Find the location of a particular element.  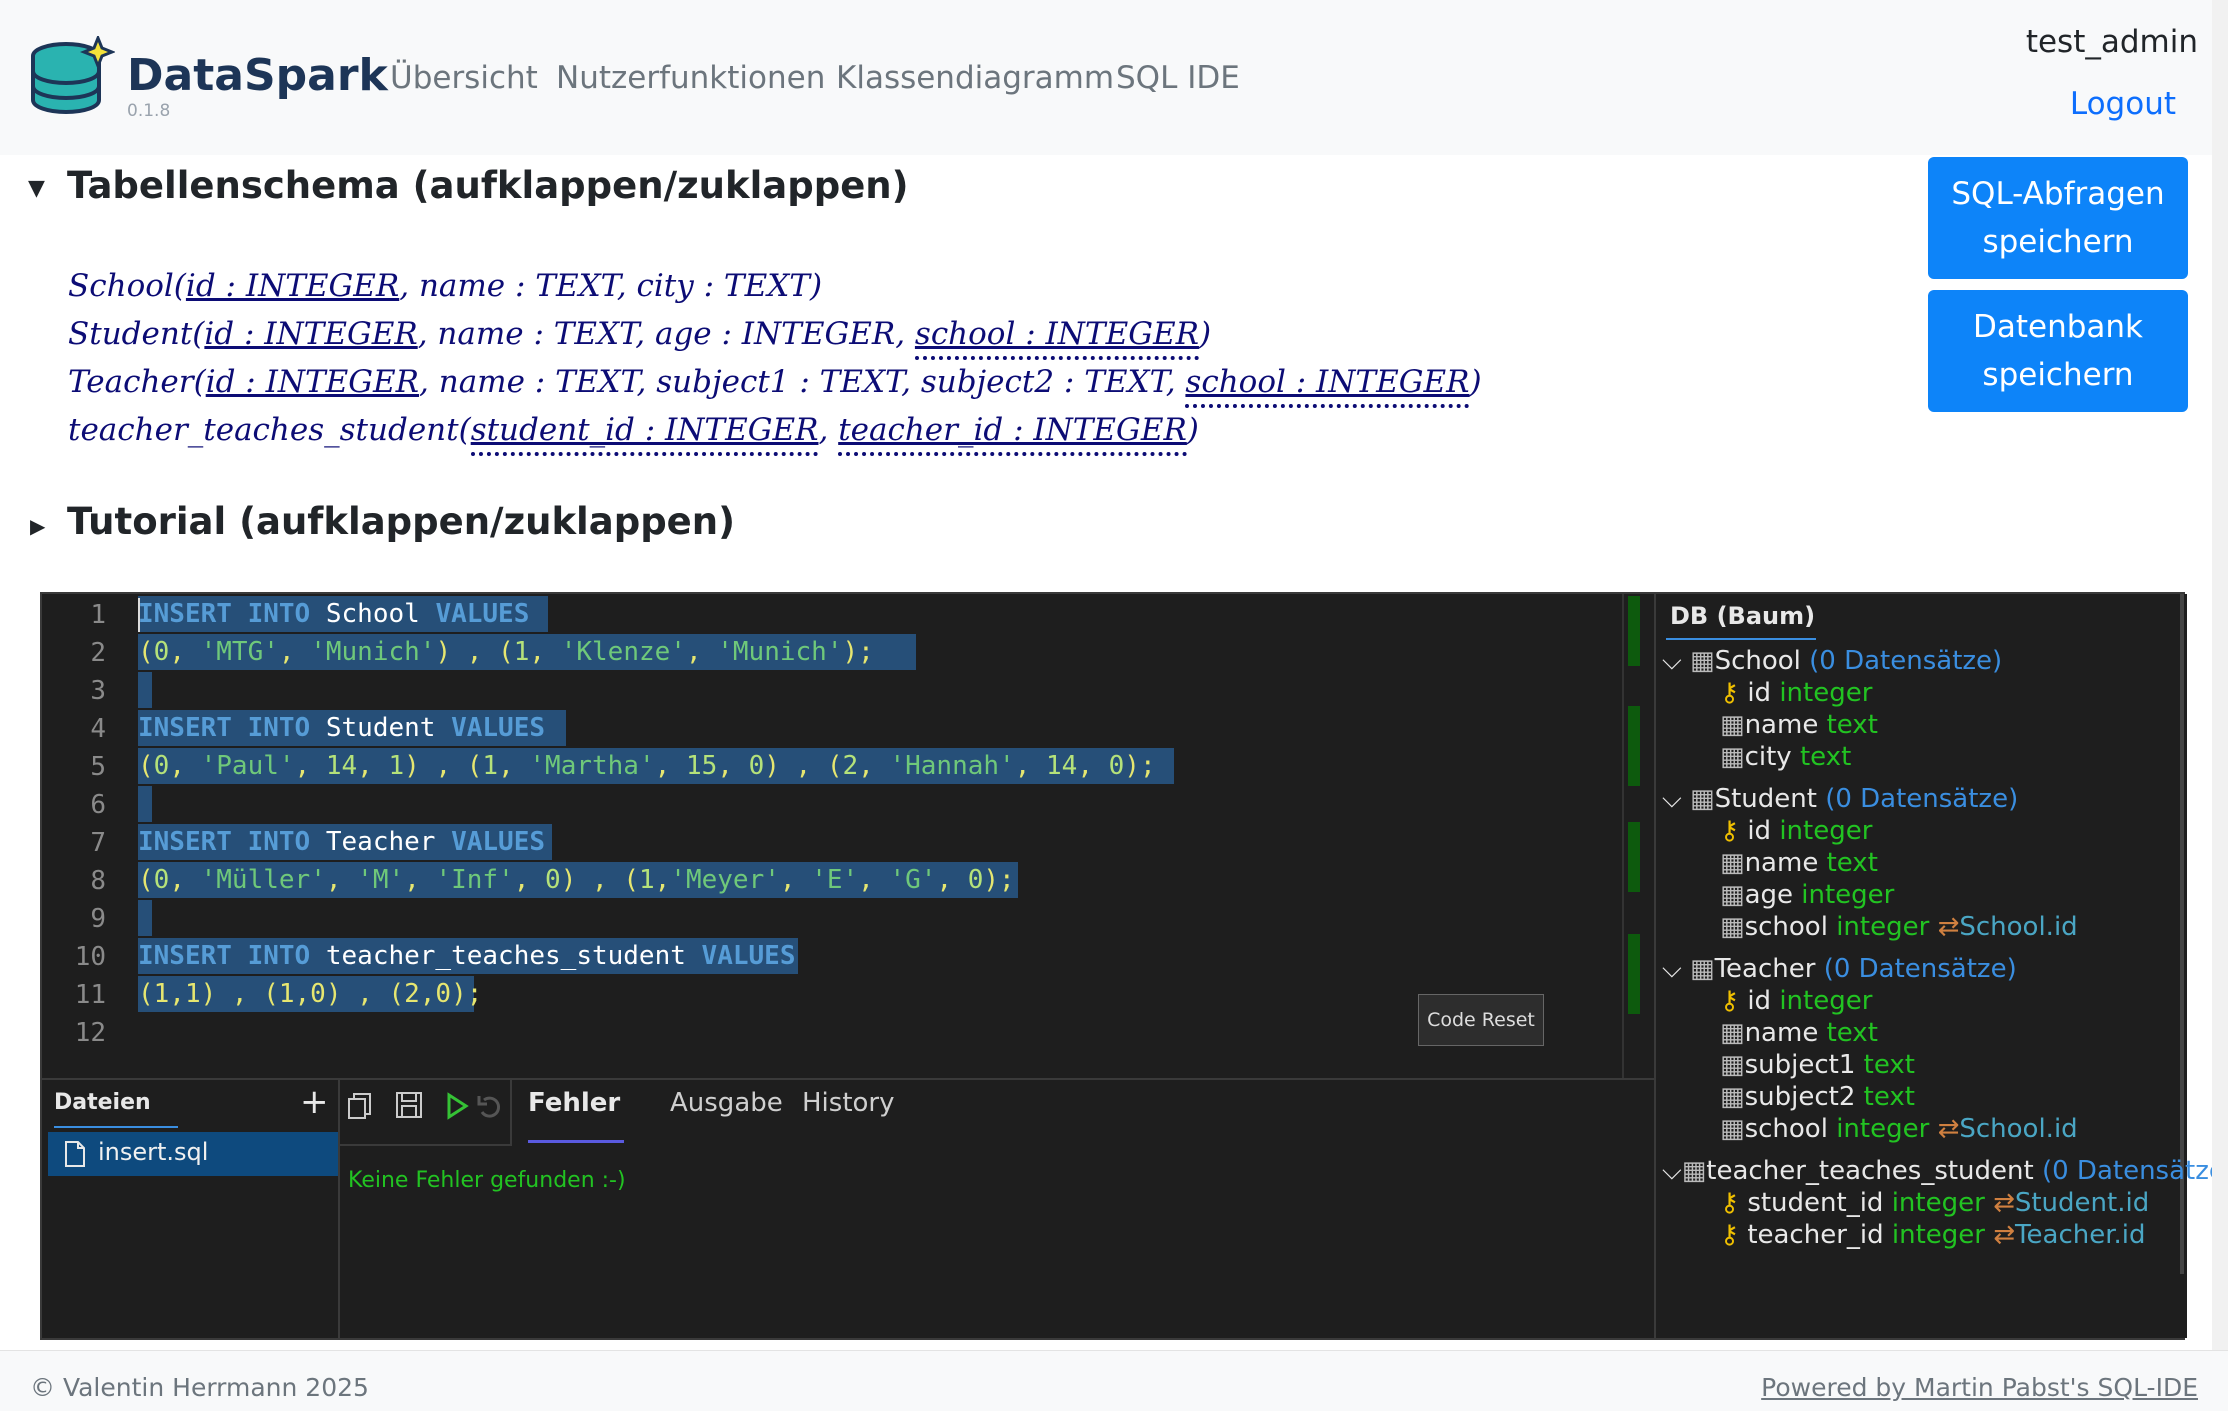

line-numbers: 1 2 3 4 5 6 7 8 9 10 11 12 is located at coordinates (90, 824).